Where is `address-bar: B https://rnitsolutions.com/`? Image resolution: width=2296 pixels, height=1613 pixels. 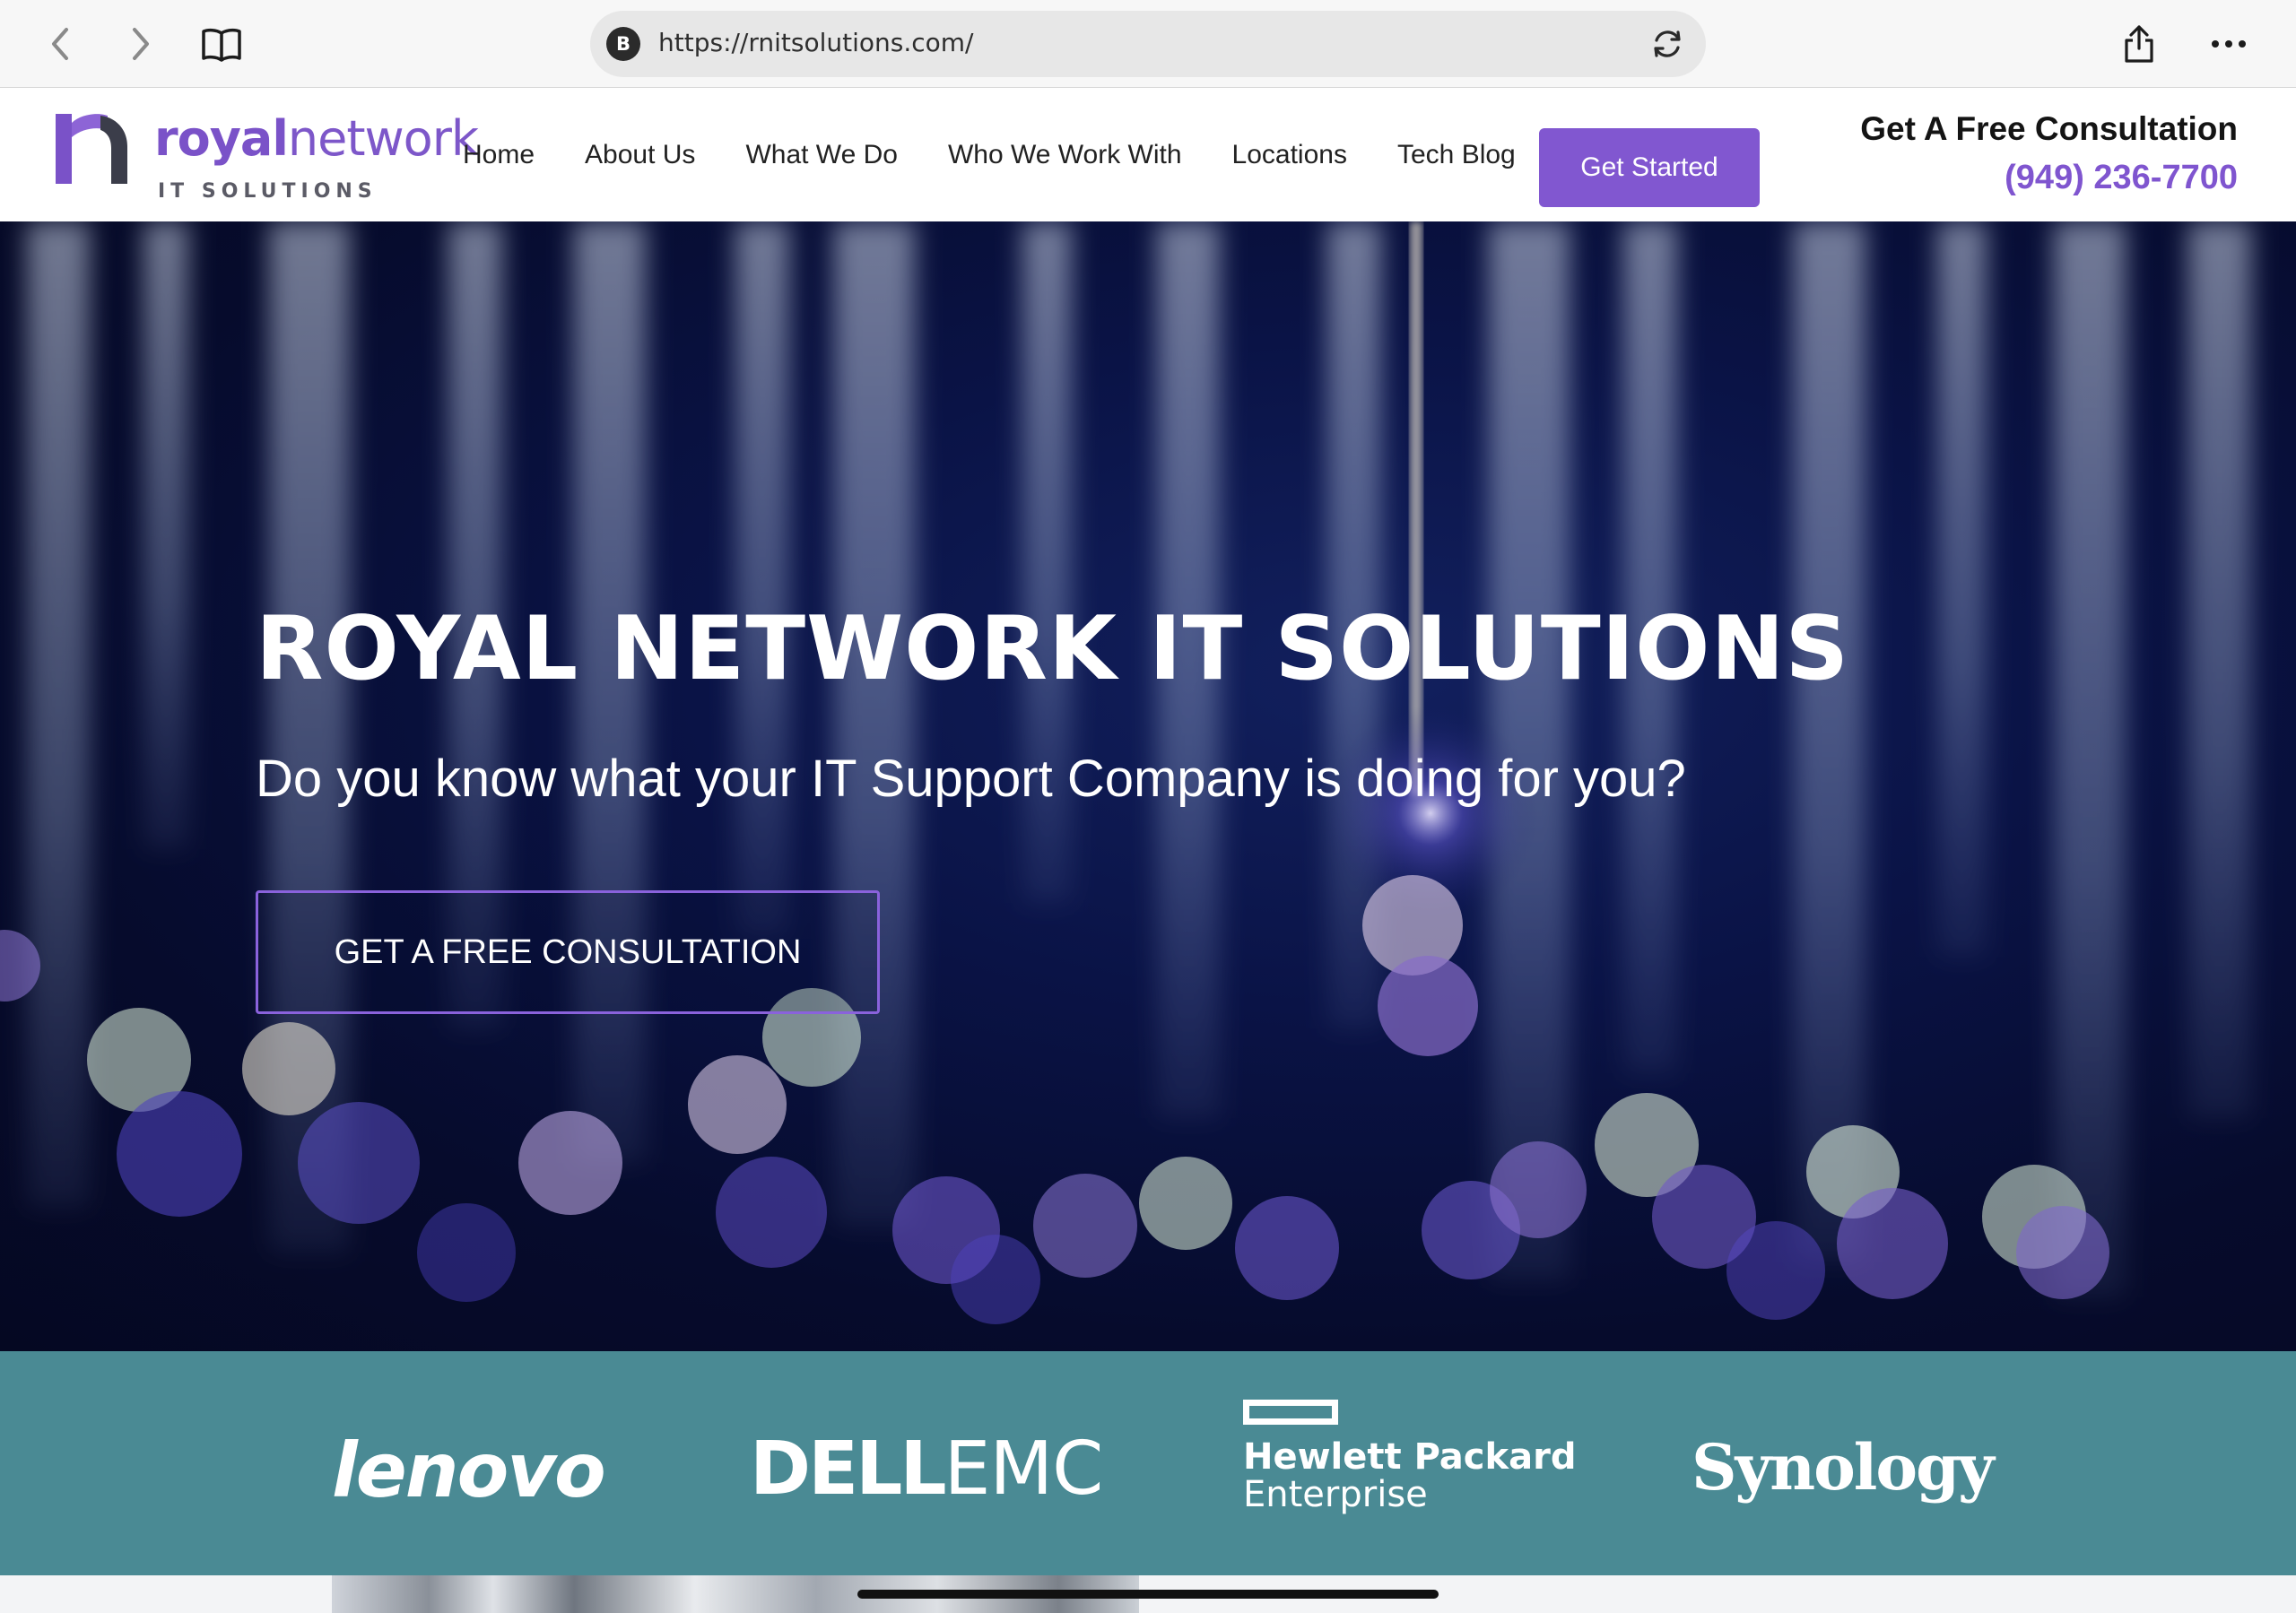
address-bar: B https://rnitsolutions.com/ is located at coordinates (1148, 44).